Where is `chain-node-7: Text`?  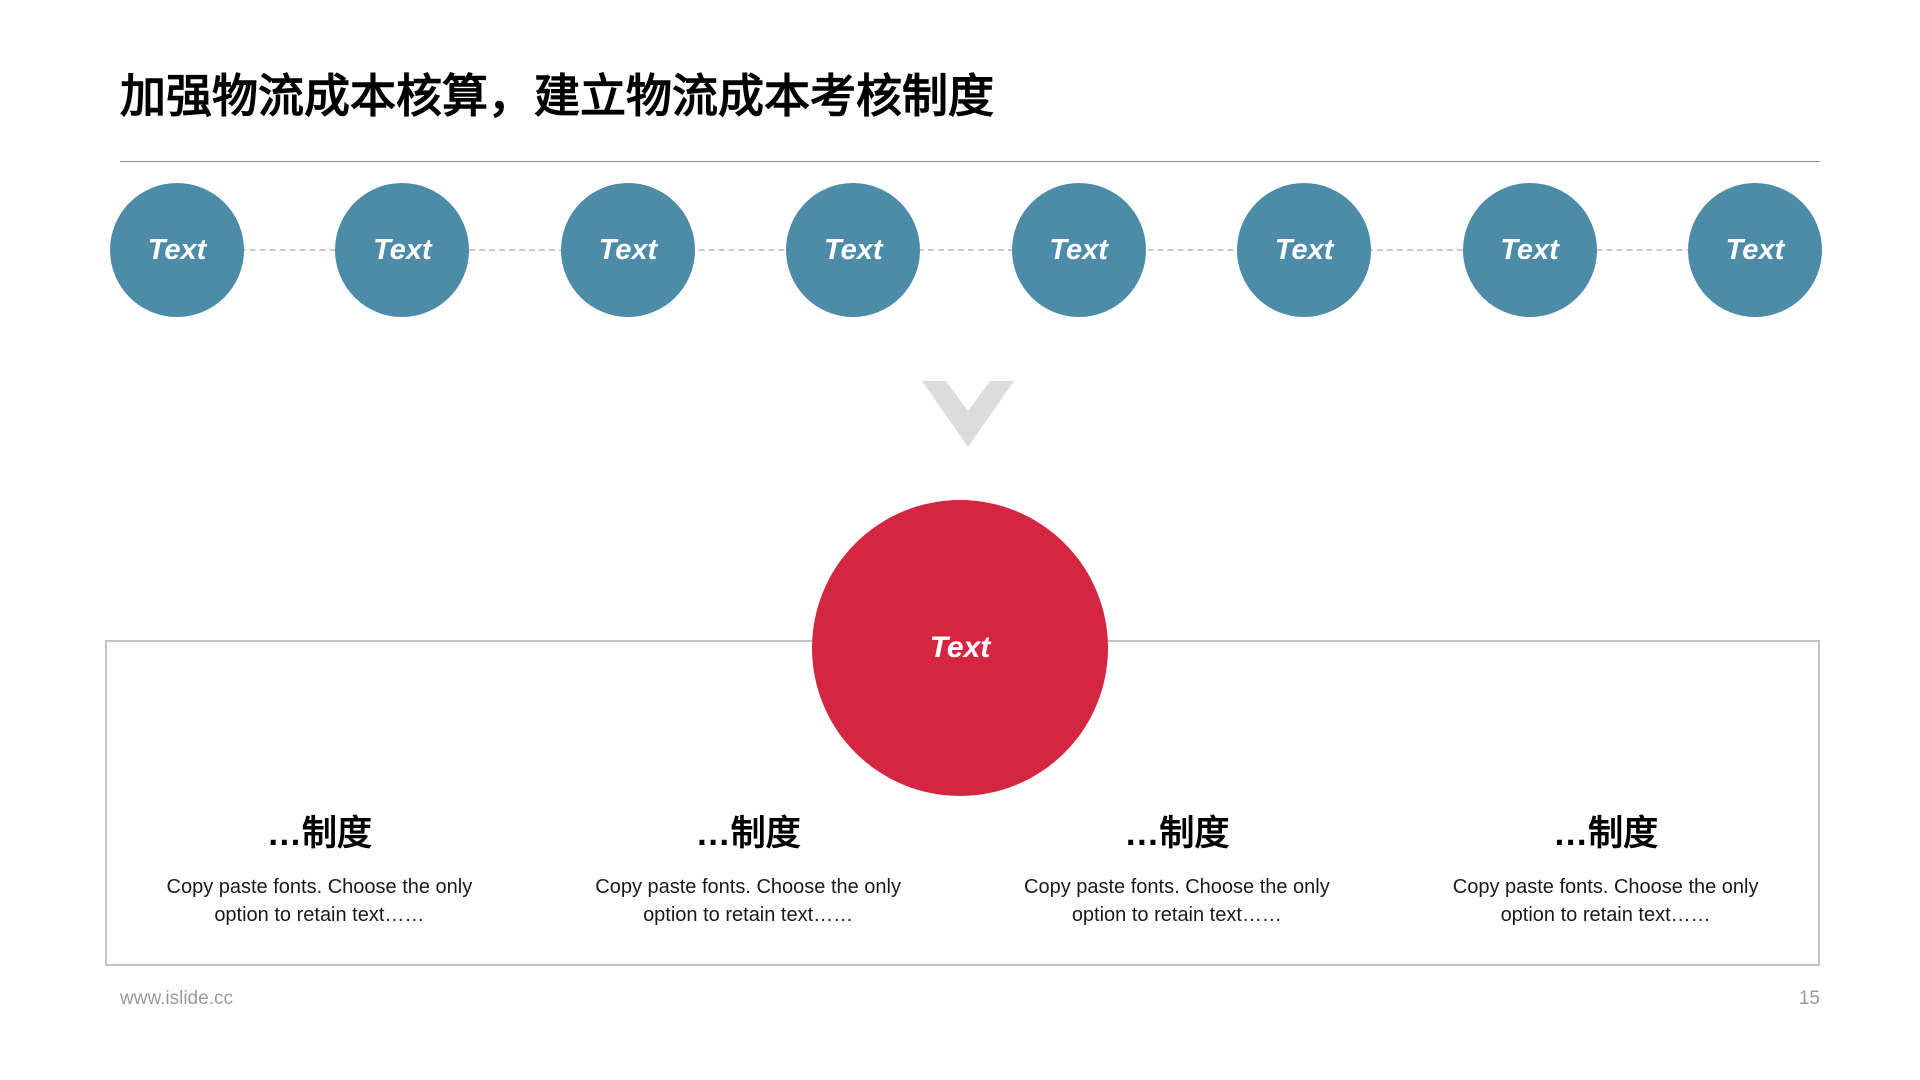 chain-node-7: Text is located at coordinates (1529, 250).